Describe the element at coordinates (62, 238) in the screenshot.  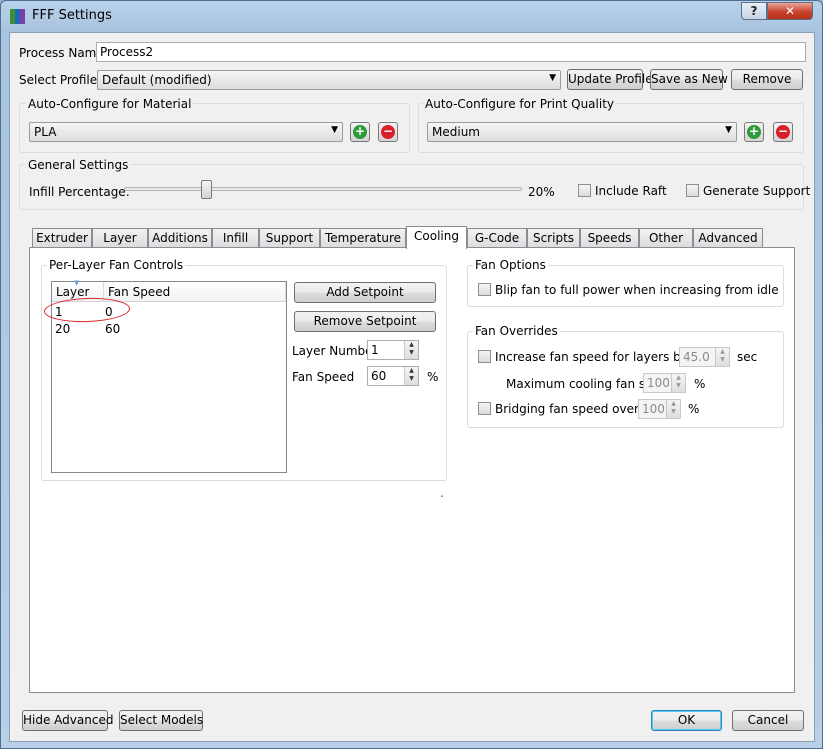
I see `tab-extruder: Extruder` at that location.